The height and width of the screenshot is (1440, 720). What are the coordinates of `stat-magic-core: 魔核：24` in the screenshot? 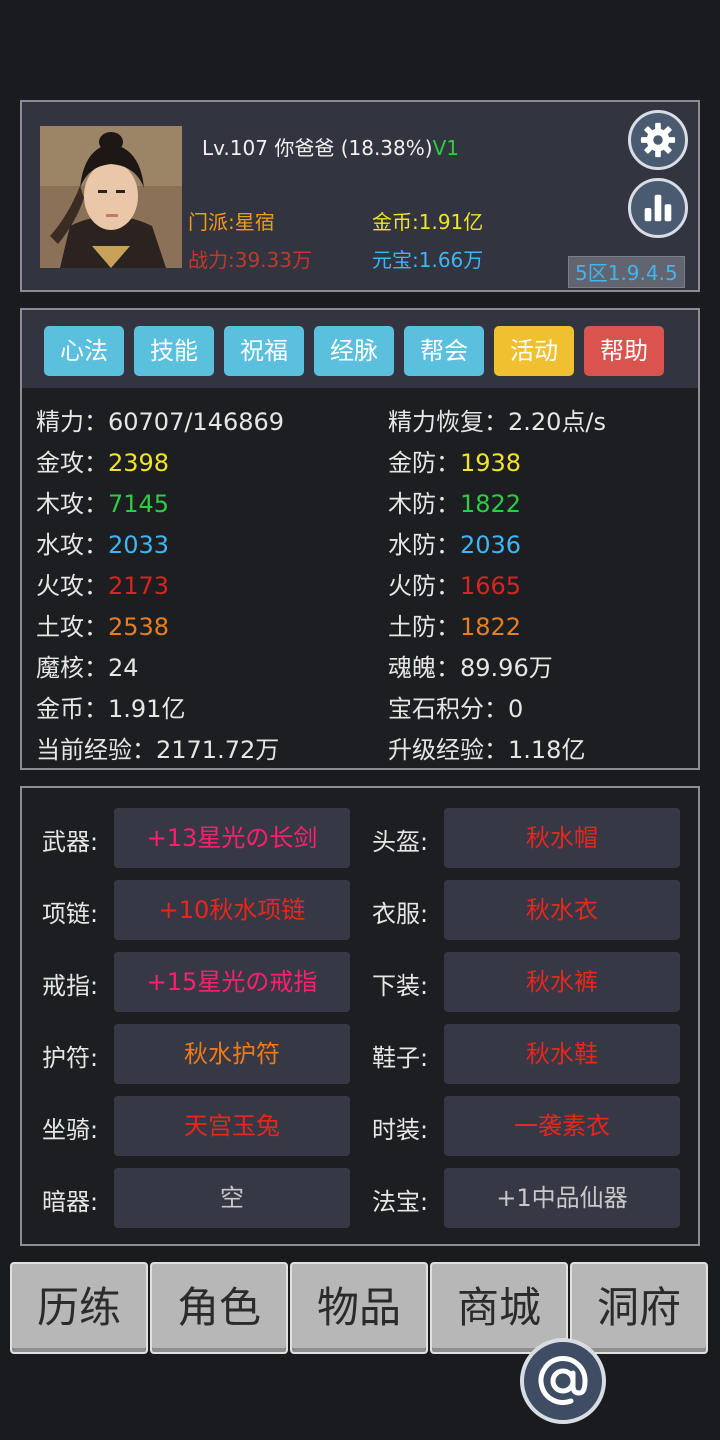 It's located at (87, 668).